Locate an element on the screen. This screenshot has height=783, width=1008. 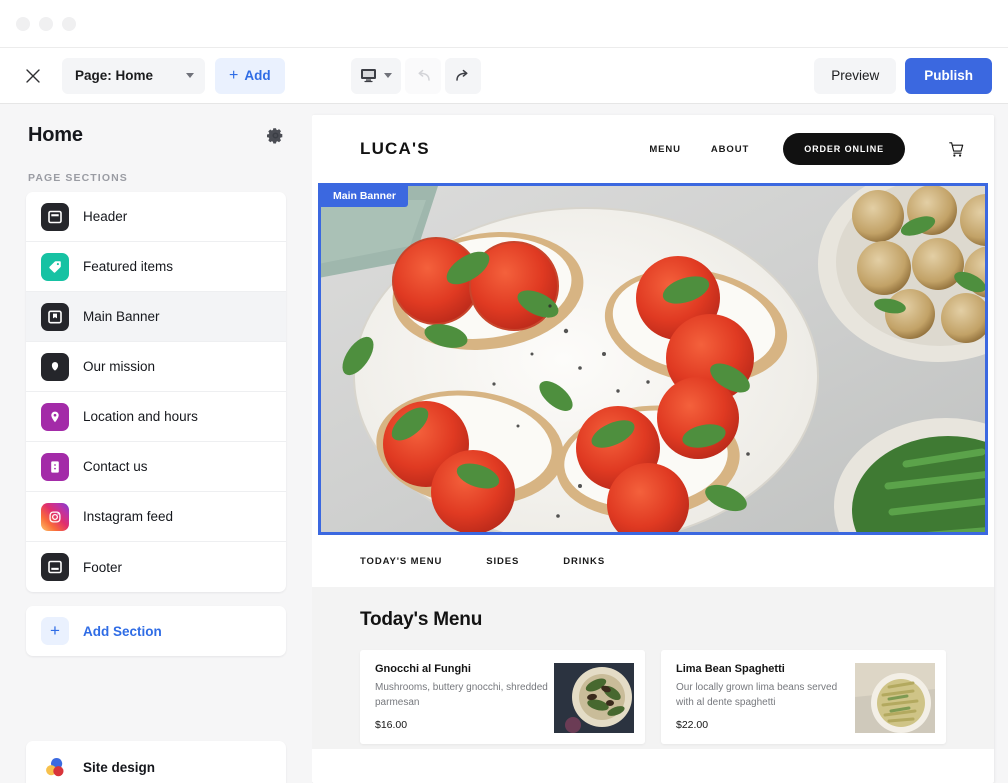
sidebar-item-footer: Footer is located at coordinates (156, 567).